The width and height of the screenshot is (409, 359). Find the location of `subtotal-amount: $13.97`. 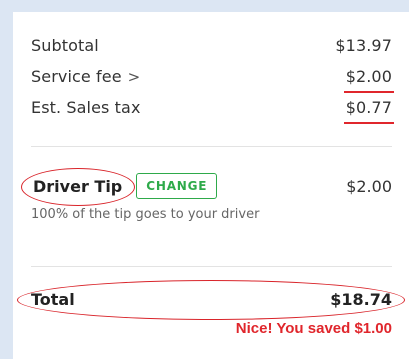

subtotal-amount: $13.97 is located at coordinates (363, 45).